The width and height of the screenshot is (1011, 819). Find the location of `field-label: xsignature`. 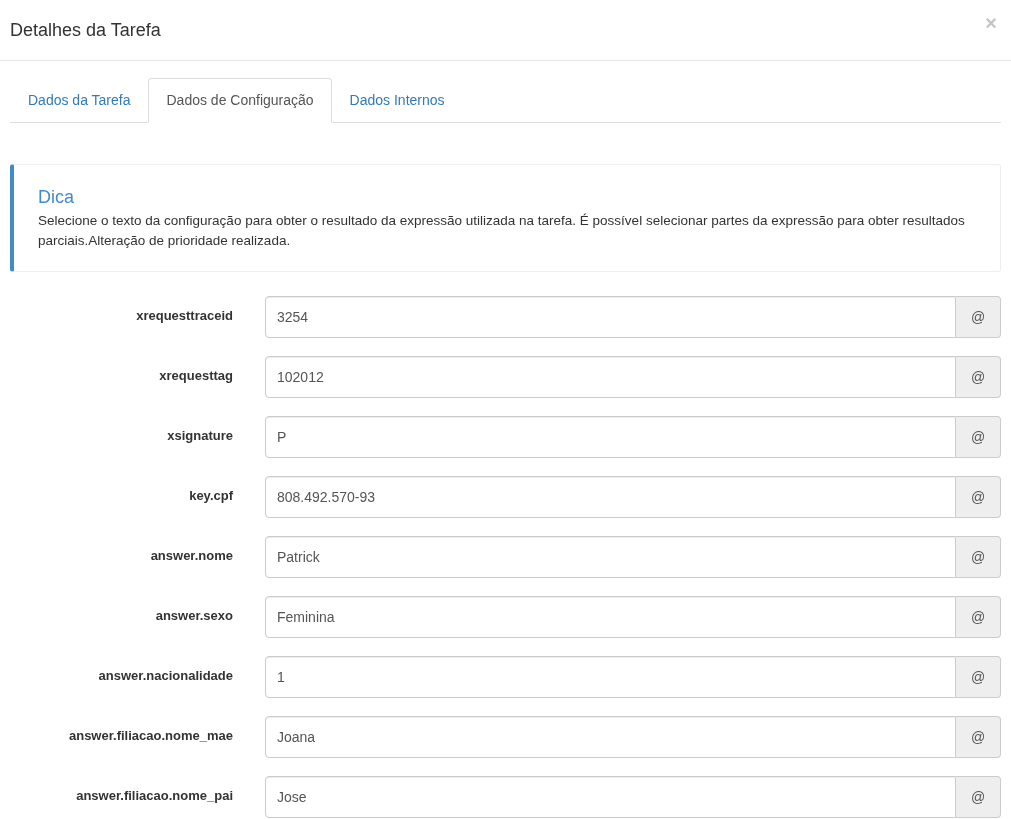

field-label: xsignature is located at coordinates (199, 436).